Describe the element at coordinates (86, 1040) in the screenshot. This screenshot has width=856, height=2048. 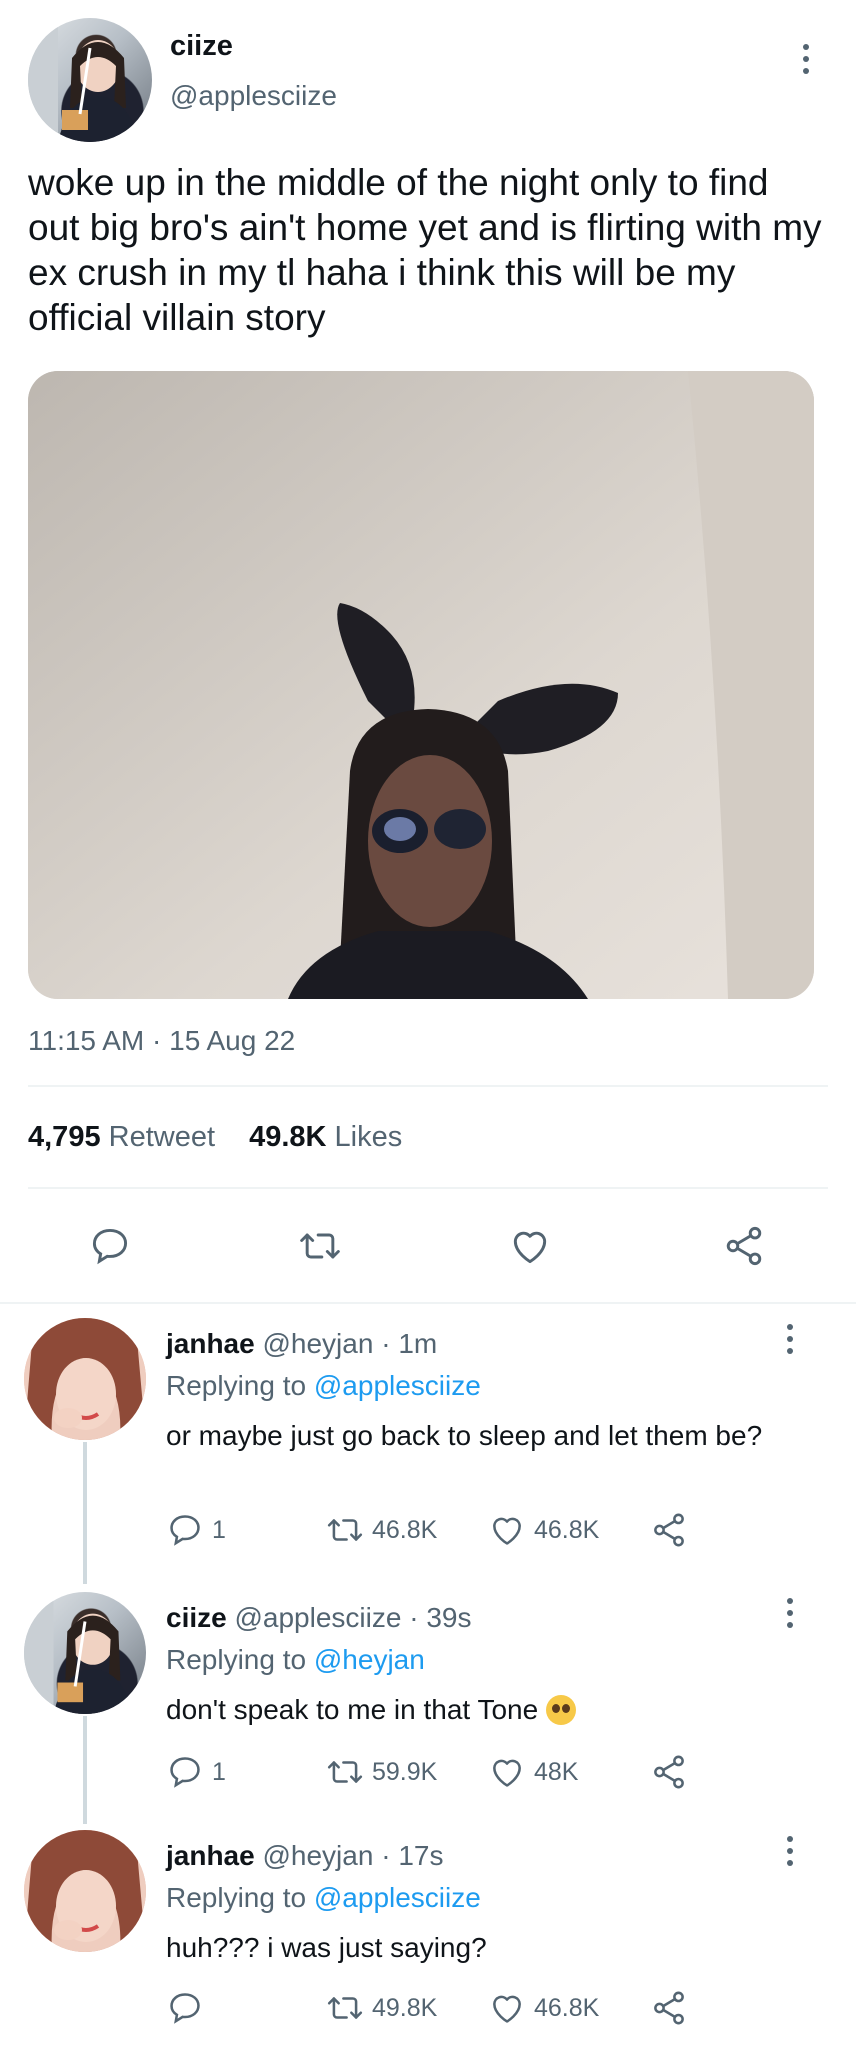
I see `tweet-time: 11:15 AM` at that location.